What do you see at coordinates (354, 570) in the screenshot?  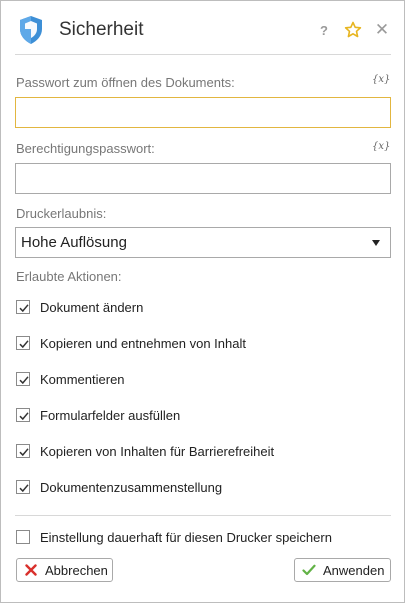 I see `apply-button-label: Anwenden` at bounding box center [354, 570].